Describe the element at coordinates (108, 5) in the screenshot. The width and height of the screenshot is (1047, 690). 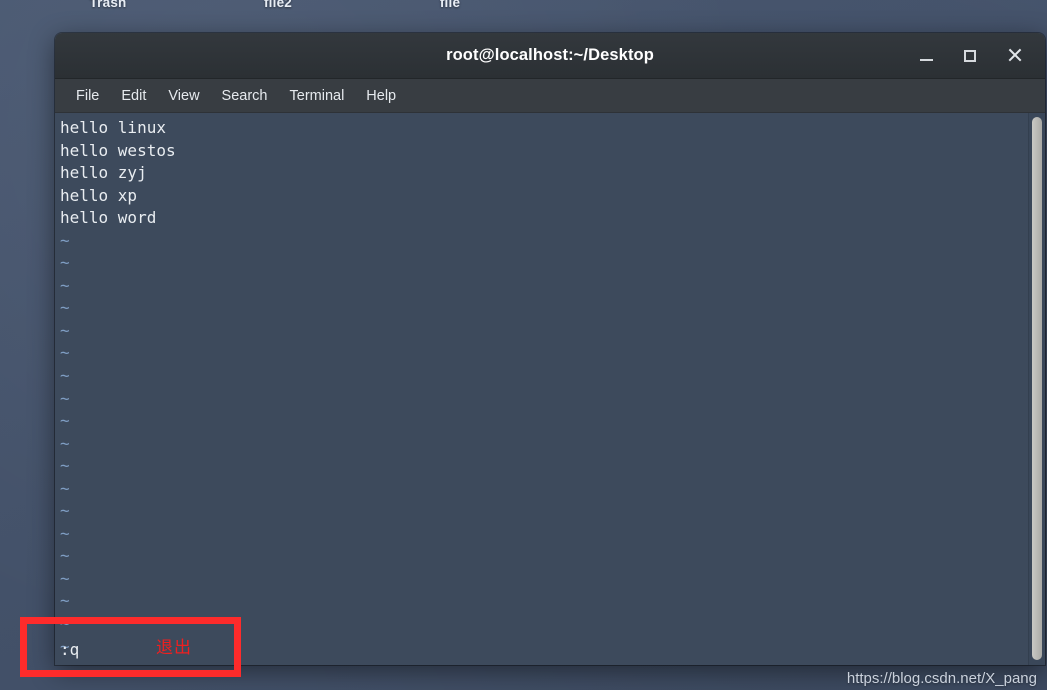
I see `desktop-icon-trash-label: Trash` at that location.